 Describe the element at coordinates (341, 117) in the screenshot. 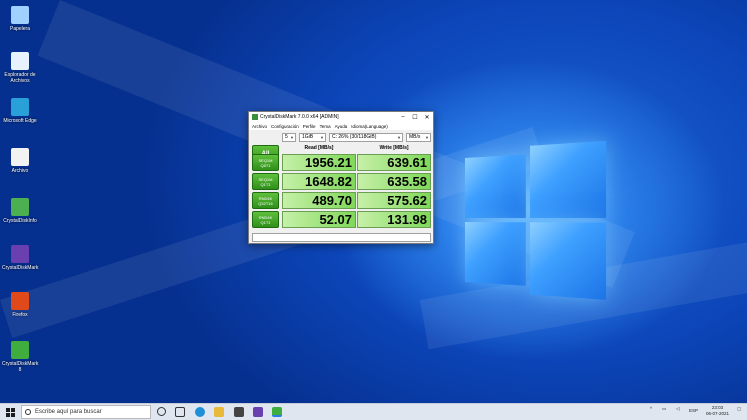

I see `window-titlebar: CrystalDiskMark 7.0.0 x64 [ADMIN] – ☐ ✕` at that location.